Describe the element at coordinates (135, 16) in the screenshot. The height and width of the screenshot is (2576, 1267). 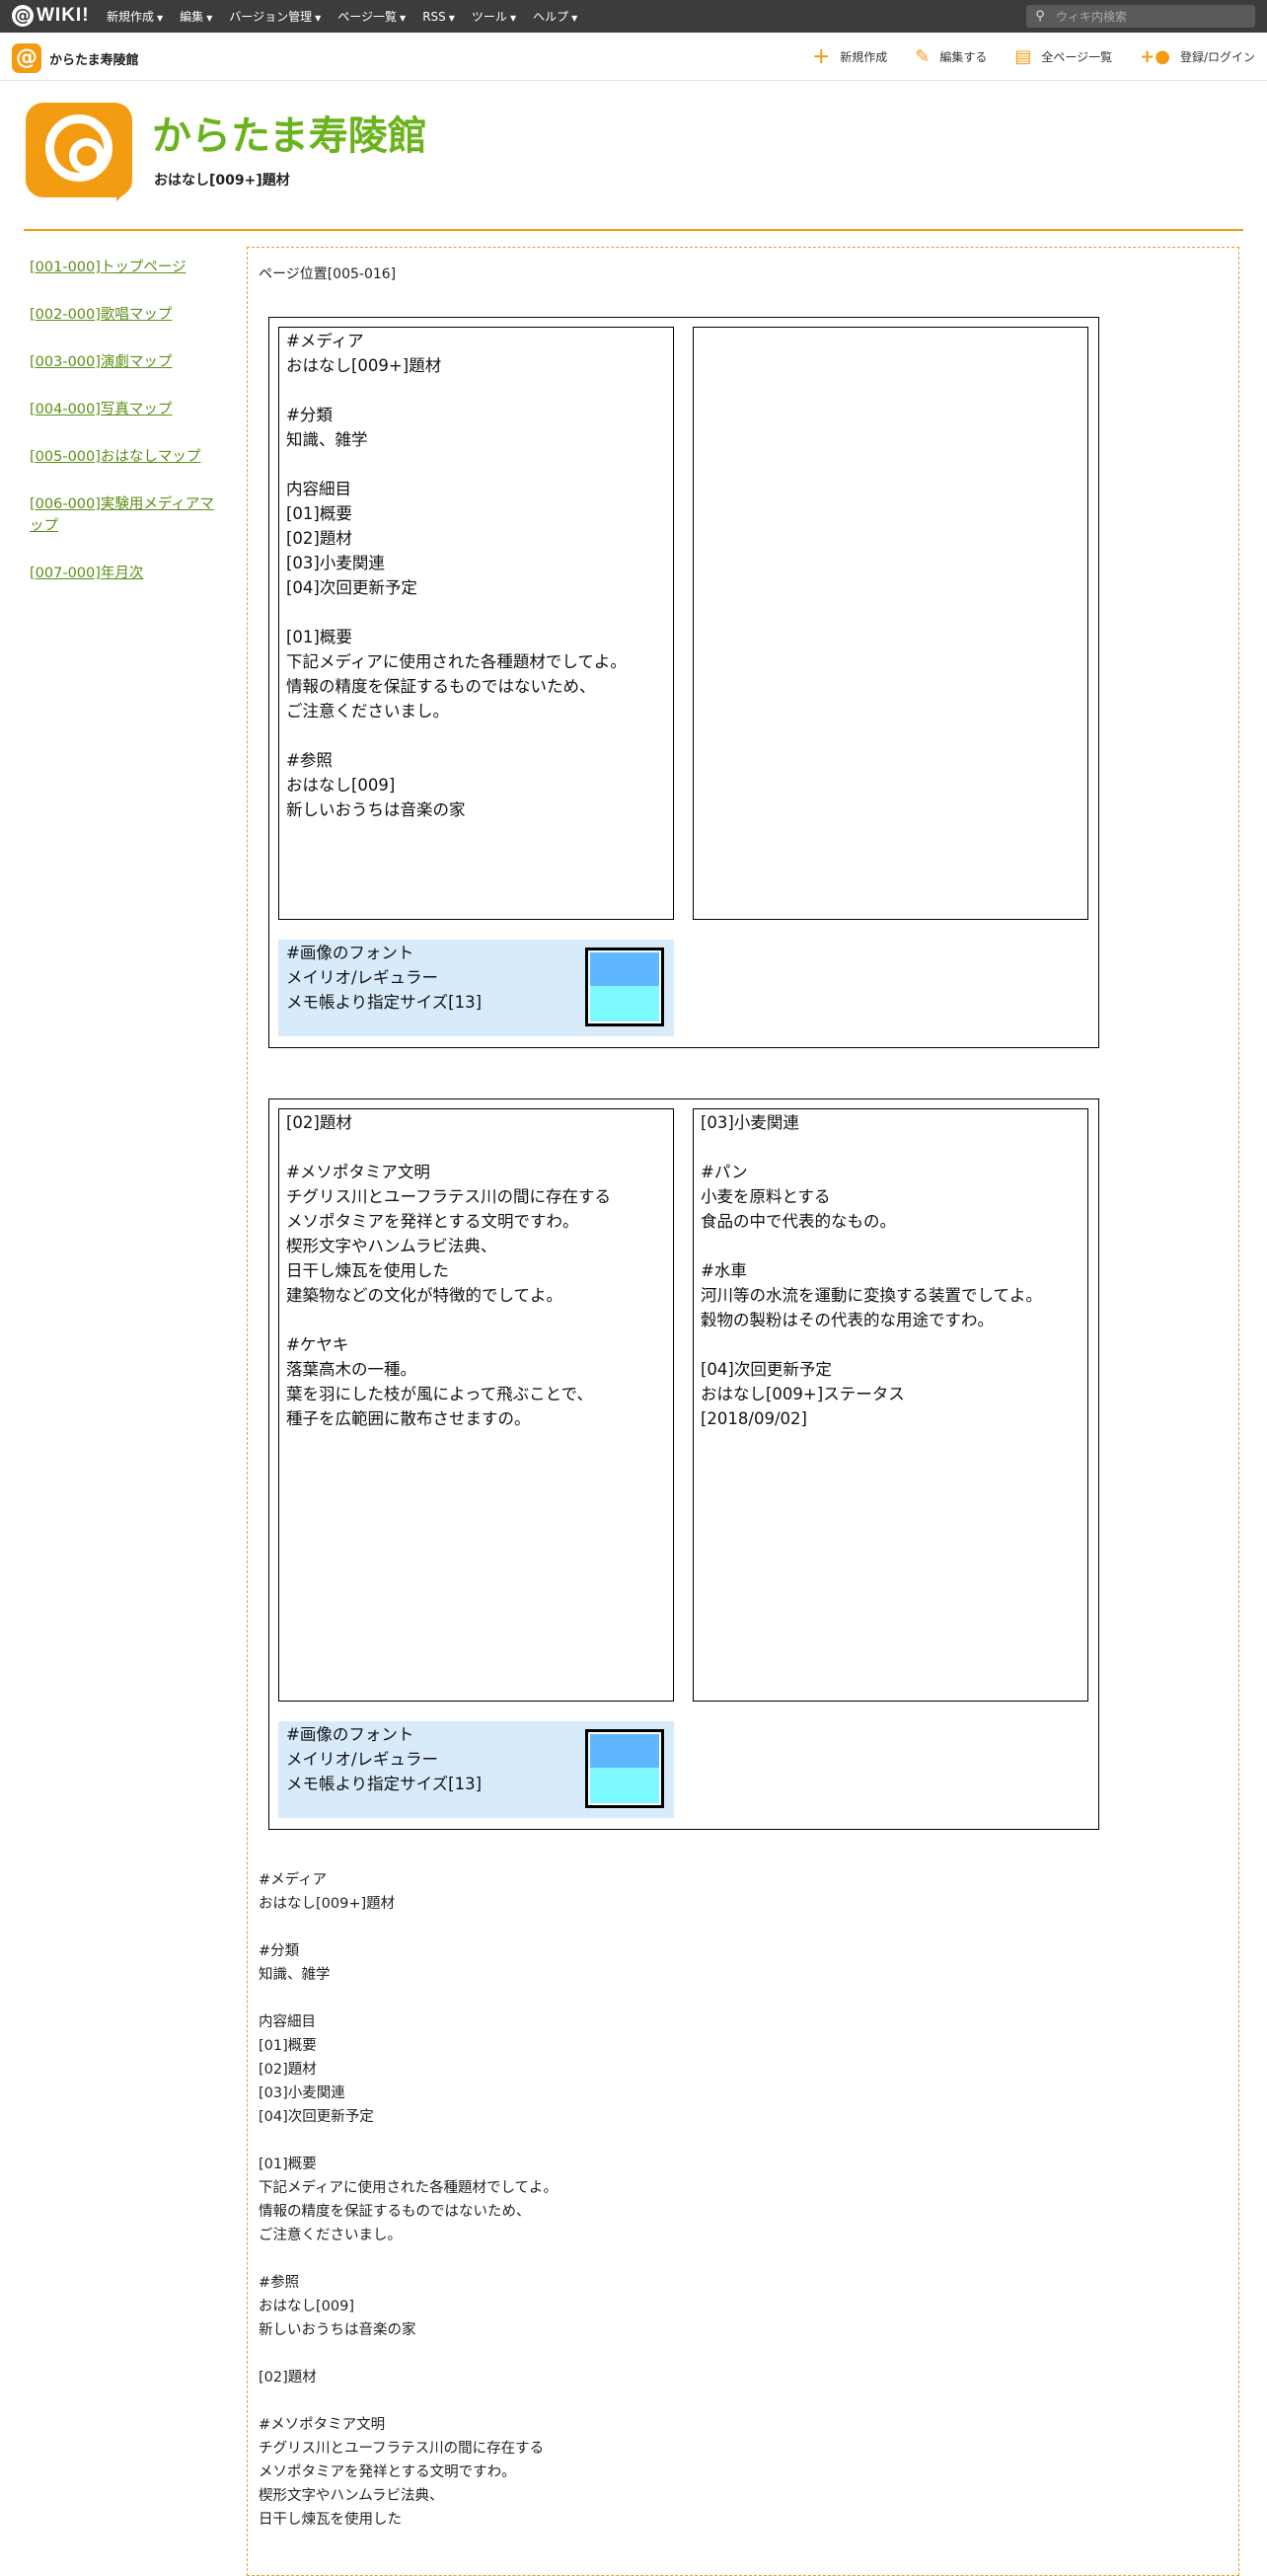
I see `menu-new: 新規作成 ▼` at that location.